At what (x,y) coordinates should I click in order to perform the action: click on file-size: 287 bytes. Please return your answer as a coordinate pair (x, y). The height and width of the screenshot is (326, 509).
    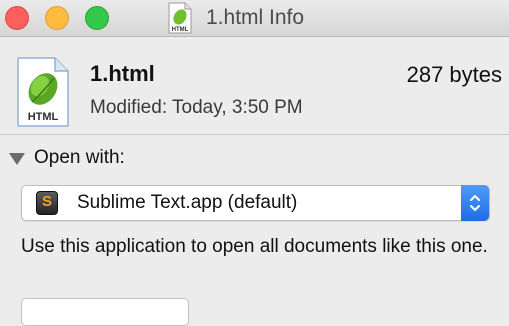
    Looking at the image, I should click on (454, 74).